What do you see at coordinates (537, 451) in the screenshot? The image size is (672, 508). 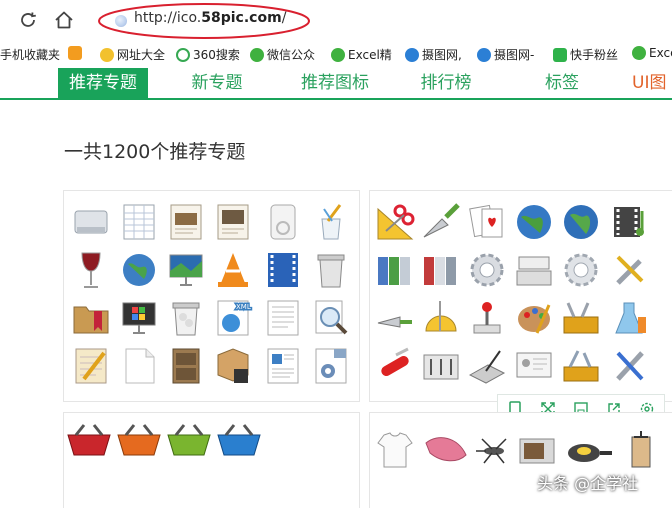 I see `microwave-icon` at bounding box center [537, 451].